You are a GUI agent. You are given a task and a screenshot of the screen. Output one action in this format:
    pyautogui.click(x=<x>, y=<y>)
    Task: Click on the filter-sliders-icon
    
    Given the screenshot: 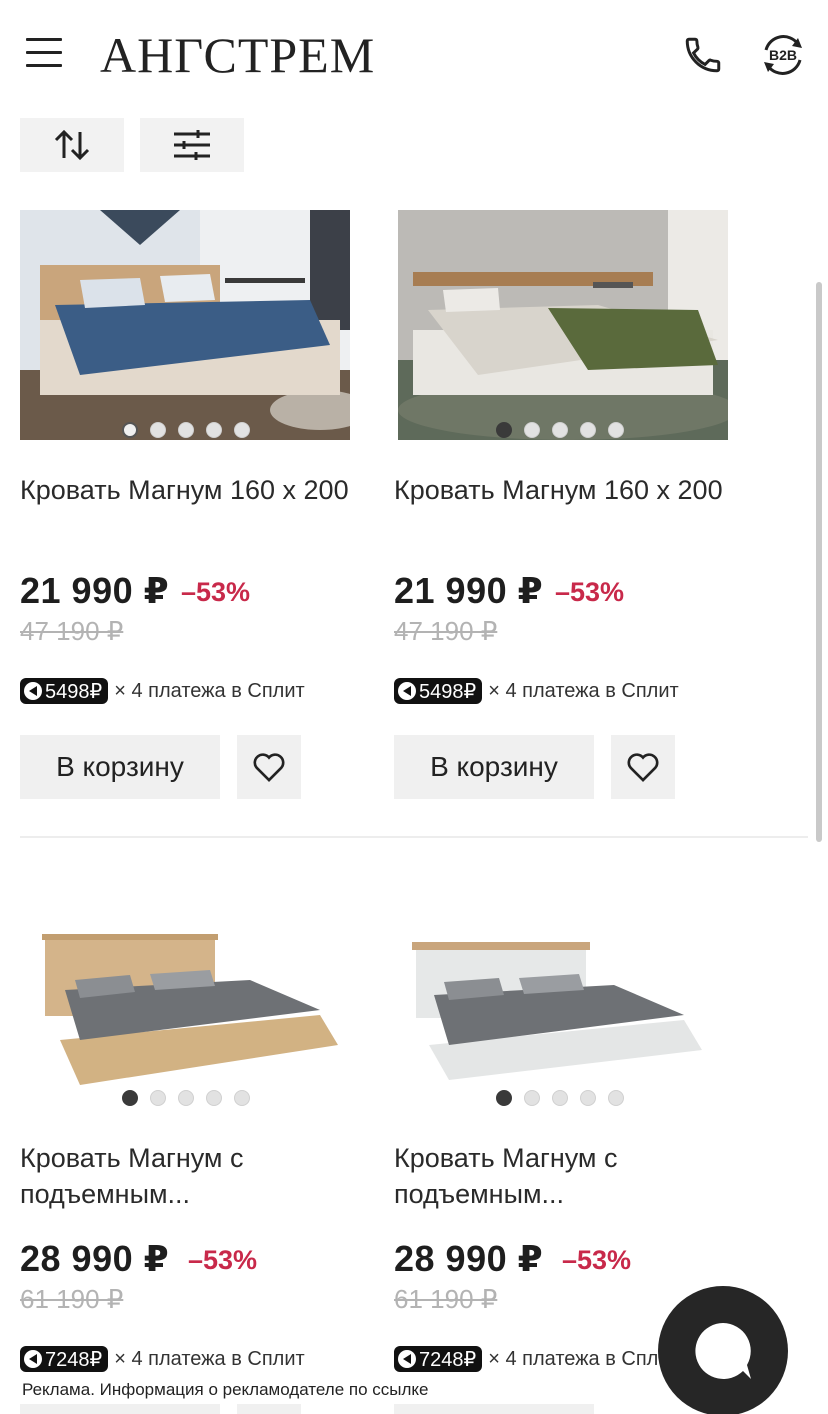 What is the action you would take?
    pyautogui.click(x=192, y=145)
    